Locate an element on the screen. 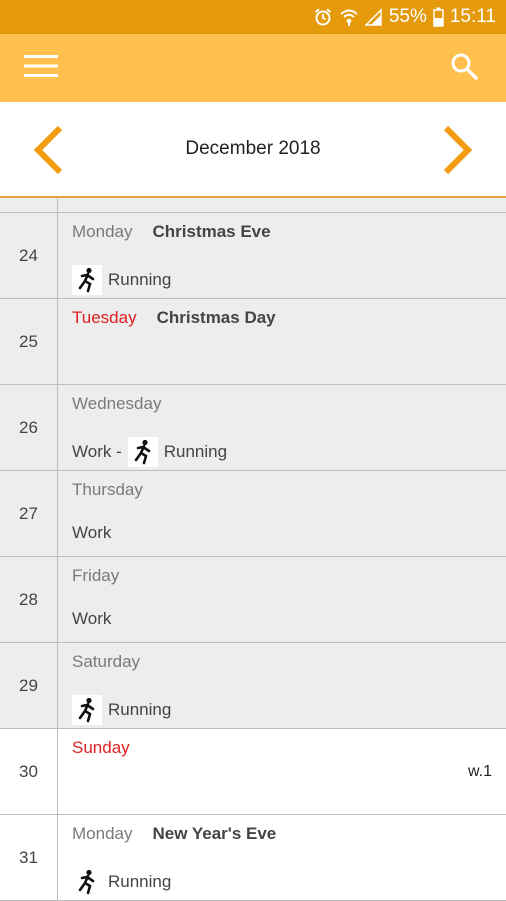  day-name: Sunday is located at coordinates (101, 747).